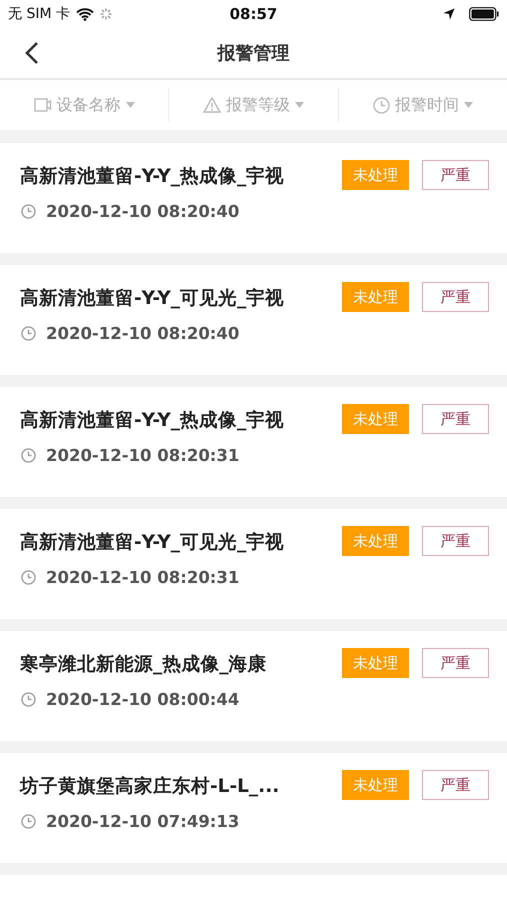 The image size is (507, 900). I want to click on alarm-card: 高新清池董留-Y-Y_热成像_宇视 未处理 严重 2020-12-10 08:20:31, so click(253, 442).